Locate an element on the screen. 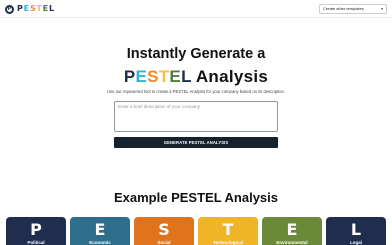 This screenshot has width=392, height=245. pestel-card-environmental: E Environmental is located at coordinates (292, 231).